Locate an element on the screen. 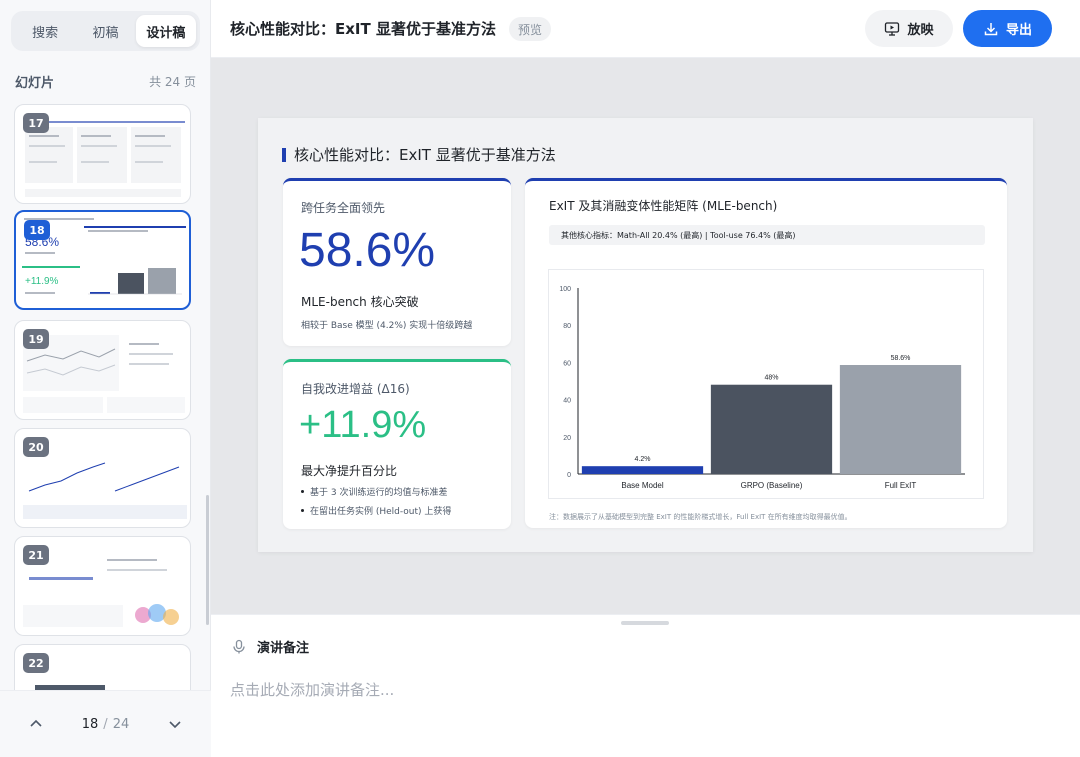 The height and width of the screenshot is (757, 1080). document-title: 核心性能对比：ExIT 显著优于基准方法 is located at coordinates (363, 29).